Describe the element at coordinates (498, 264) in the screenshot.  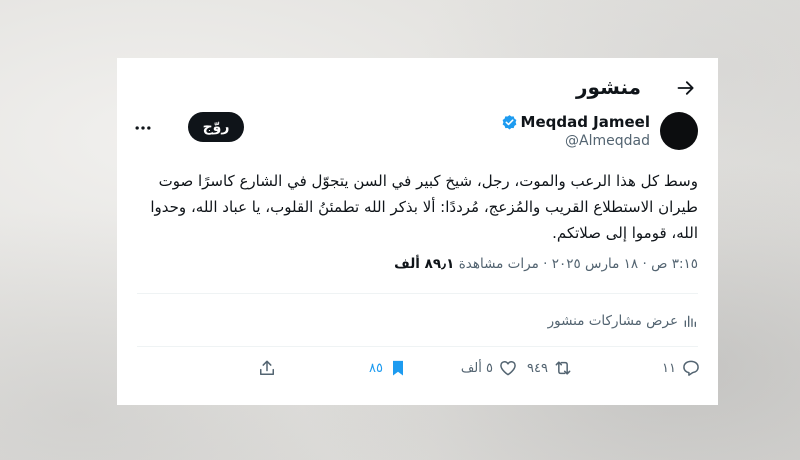
I see `views-label: مرات مشاهدة` at that location.